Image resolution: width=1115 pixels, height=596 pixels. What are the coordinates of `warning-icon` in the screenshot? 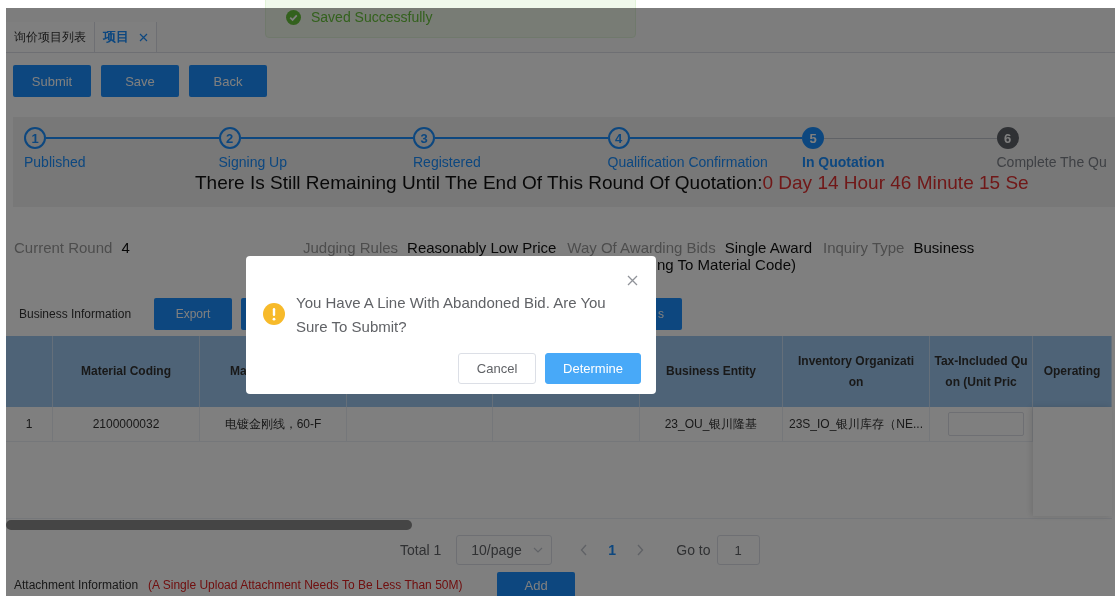 It's located at (274, 314).